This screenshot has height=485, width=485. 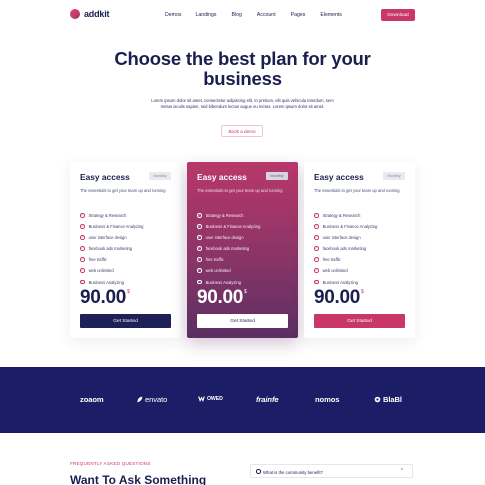 I want to click on book-demo-button: Book a demo, so click(x=242, y=131).